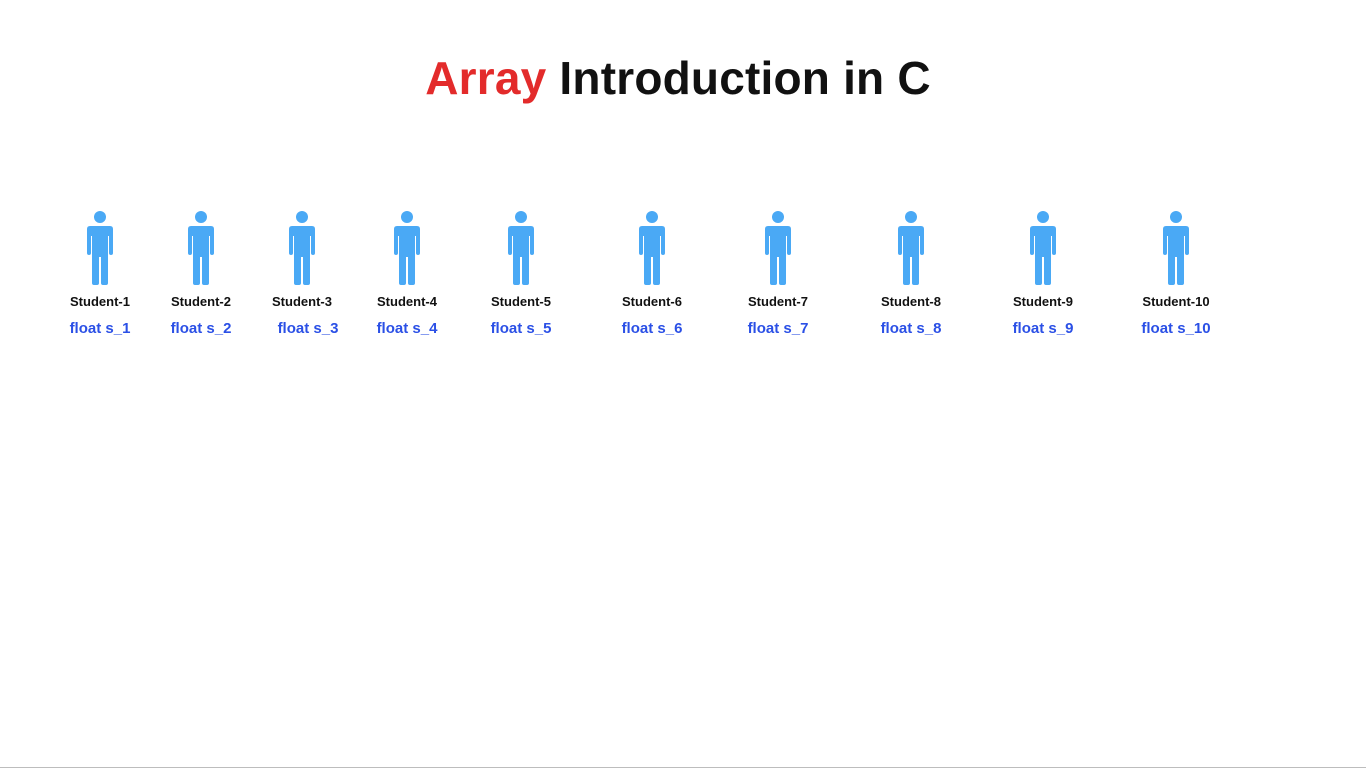 Image resolution: width=1366 pixels, height=768 pixels. I want to click on student-variable: float s_10, so click(1176, 328).